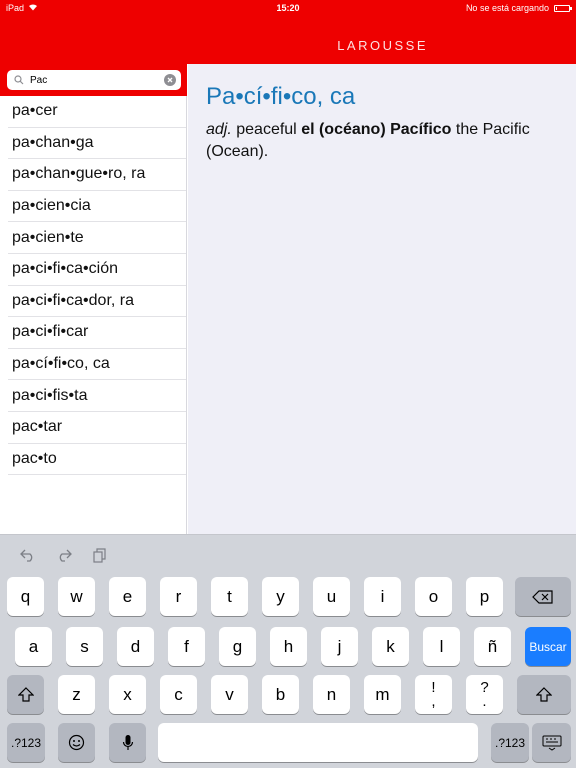 This screenshot has width=576, height=768. I want to click on search-key: Buscar, so click(548, 646).